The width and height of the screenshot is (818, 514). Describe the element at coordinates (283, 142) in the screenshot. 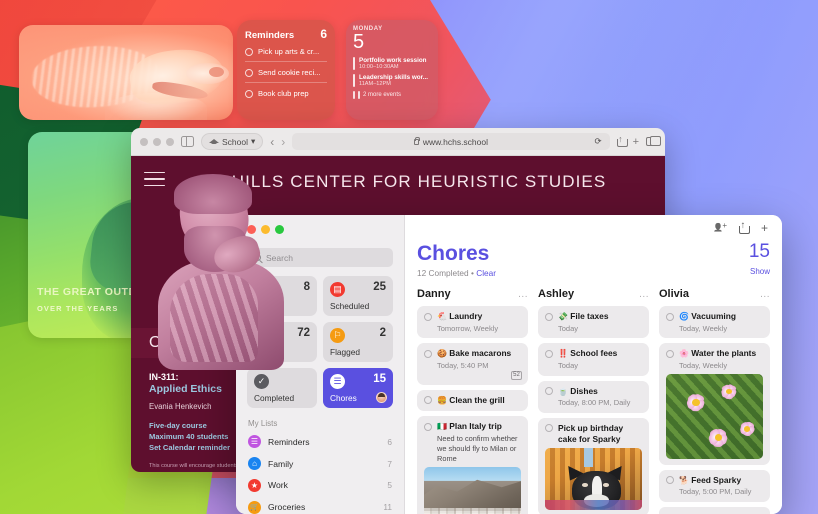

I see `forward-button: ›` at that location.